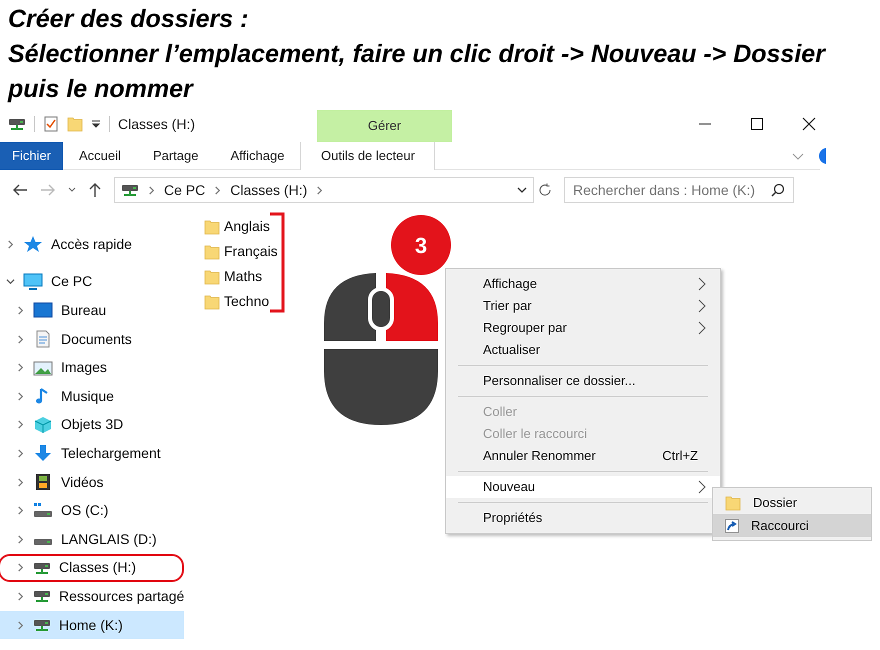 This screenshot has width=880, height=650. I want to click on menu-item: Regrouper par, so click(583, 328).